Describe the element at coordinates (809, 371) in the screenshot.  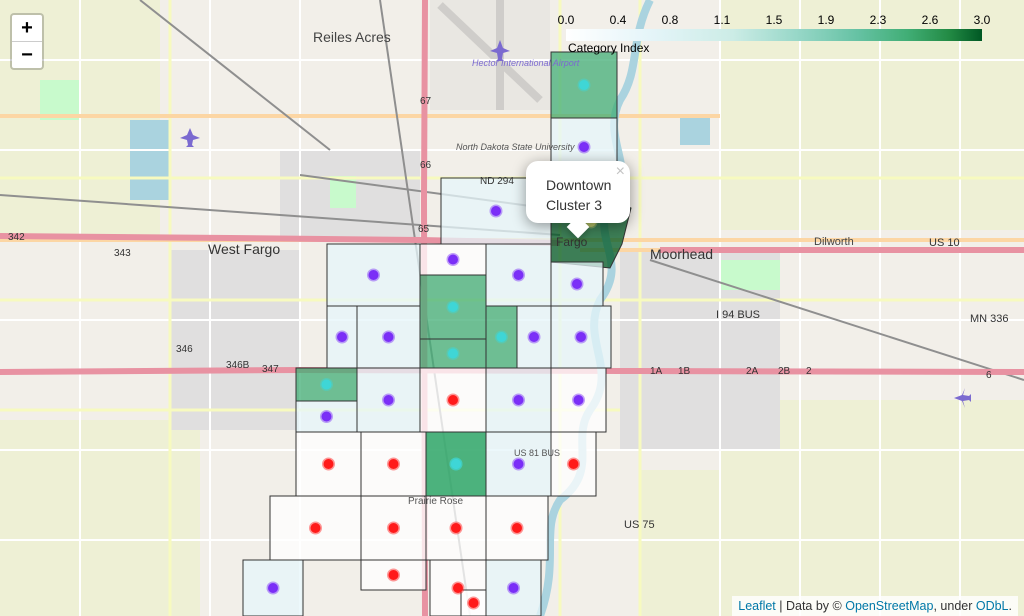
I see `label-r2: 2` at that location.